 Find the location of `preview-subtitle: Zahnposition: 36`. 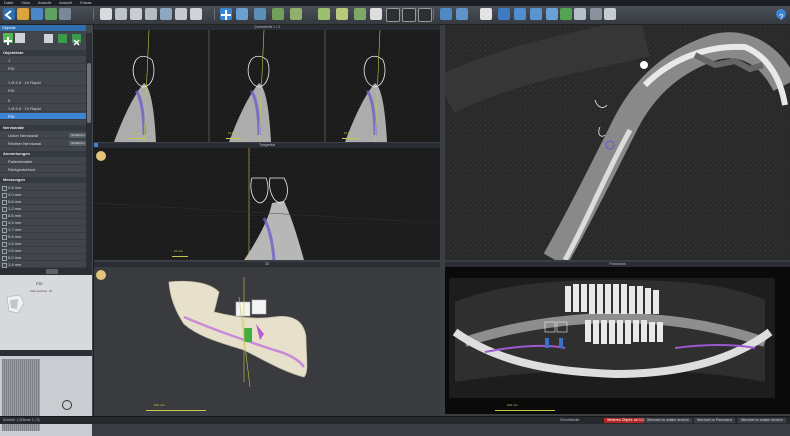

preview-subtitle: Zahnposition: 36 is located at coordinates (41, 291).